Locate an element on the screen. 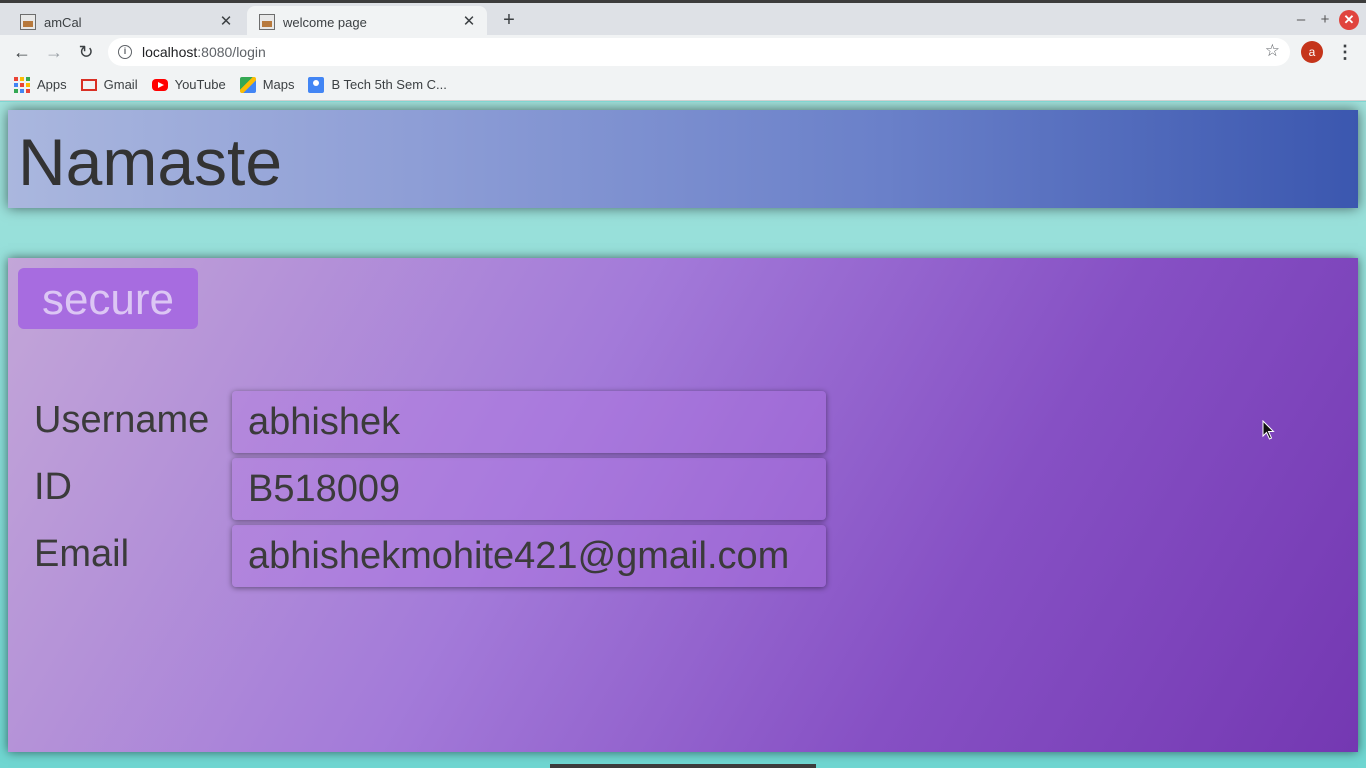 The width and height of the screenshot is (1366, 768). tab-title: amCal is located at coordinates (63, 22).